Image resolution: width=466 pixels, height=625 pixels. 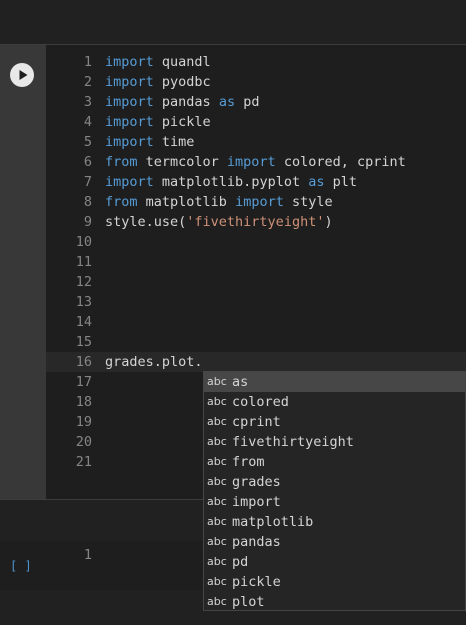 I want to click on code-token: colored, cprint, so click(x=340, y=162).